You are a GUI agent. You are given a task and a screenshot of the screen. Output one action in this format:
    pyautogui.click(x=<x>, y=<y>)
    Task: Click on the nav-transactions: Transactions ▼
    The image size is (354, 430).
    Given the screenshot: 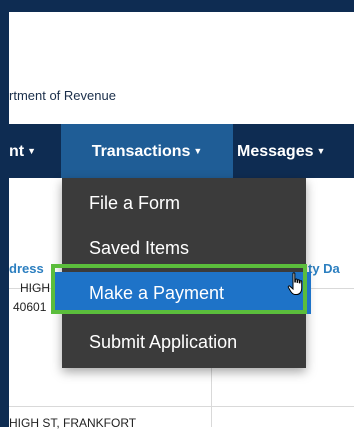 What is the action you would take?
    pyautogui.click(x=147, y=151)
    